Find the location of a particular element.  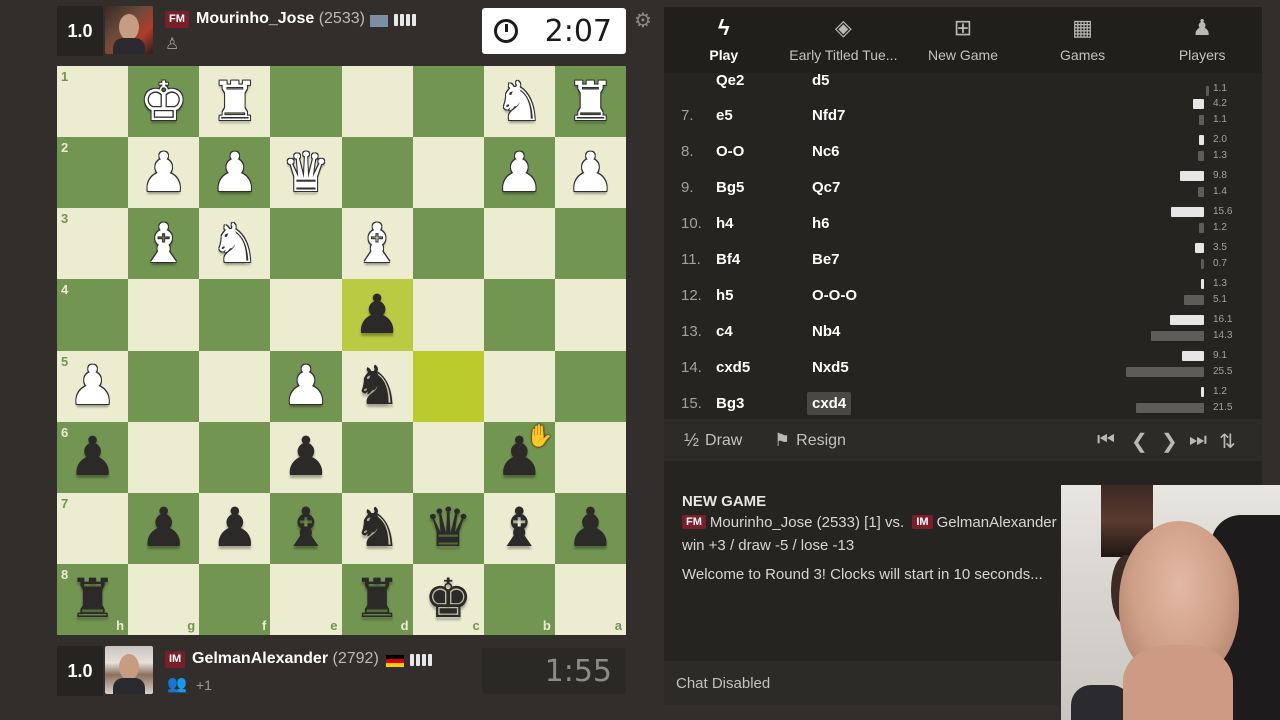

square-c4 is located at coordinates (448, 315).